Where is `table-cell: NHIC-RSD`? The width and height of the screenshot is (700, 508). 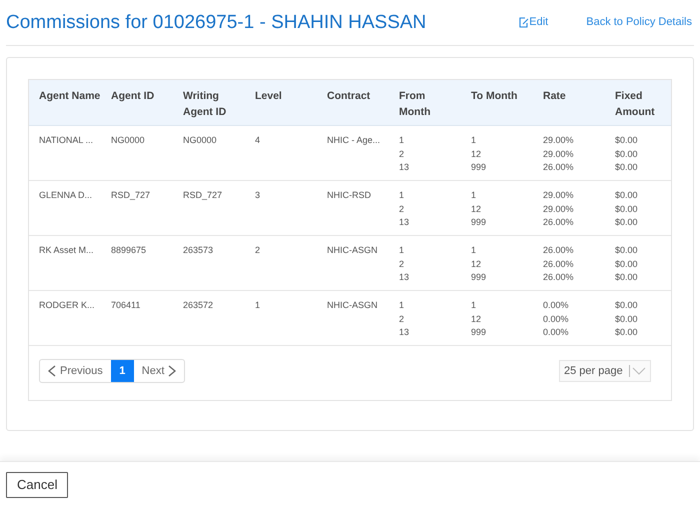 table-cell: NHIC-RSD is located at coordinates (349, 195).